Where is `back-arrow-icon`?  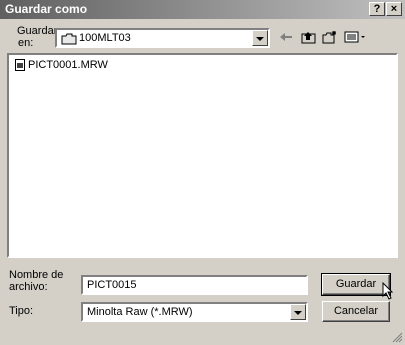 back-arrow-icon is located at coordinates (286, 37).